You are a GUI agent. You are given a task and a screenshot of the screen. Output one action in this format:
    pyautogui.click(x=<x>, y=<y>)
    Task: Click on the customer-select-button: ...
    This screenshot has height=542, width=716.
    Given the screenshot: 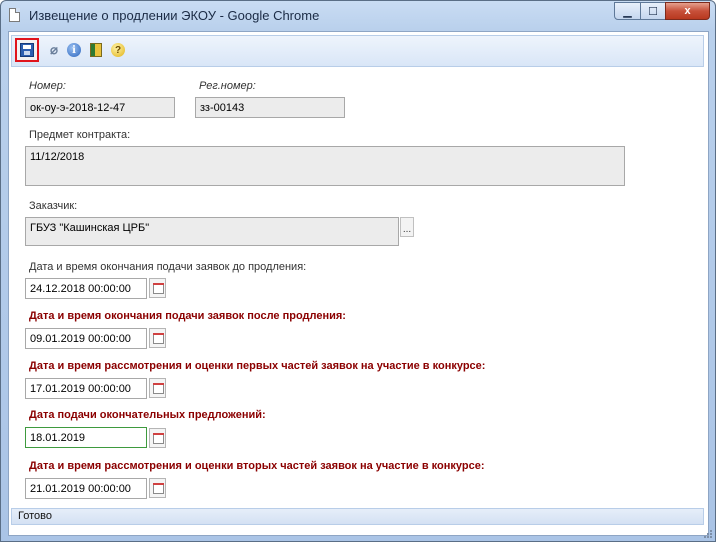 What is the action you would take?
    pyautogui.click(x=407, y=227)
    